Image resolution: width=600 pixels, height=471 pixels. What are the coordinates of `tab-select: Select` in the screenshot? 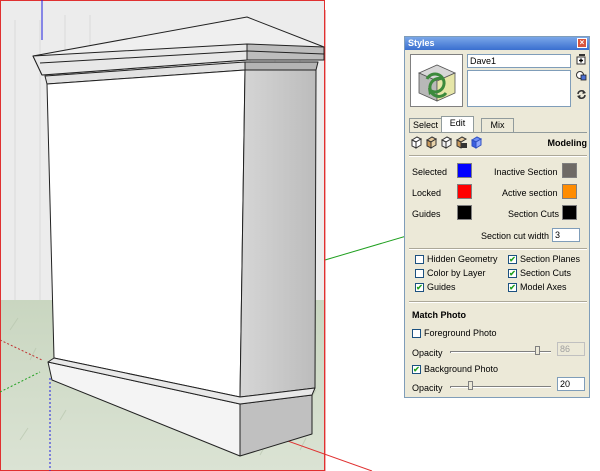 It's located at (425, 125).